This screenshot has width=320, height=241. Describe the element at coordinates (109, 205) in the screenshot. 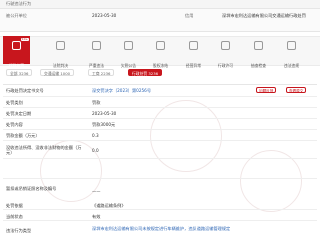

I see `basis-value: 《道路运输条例》` at that location.